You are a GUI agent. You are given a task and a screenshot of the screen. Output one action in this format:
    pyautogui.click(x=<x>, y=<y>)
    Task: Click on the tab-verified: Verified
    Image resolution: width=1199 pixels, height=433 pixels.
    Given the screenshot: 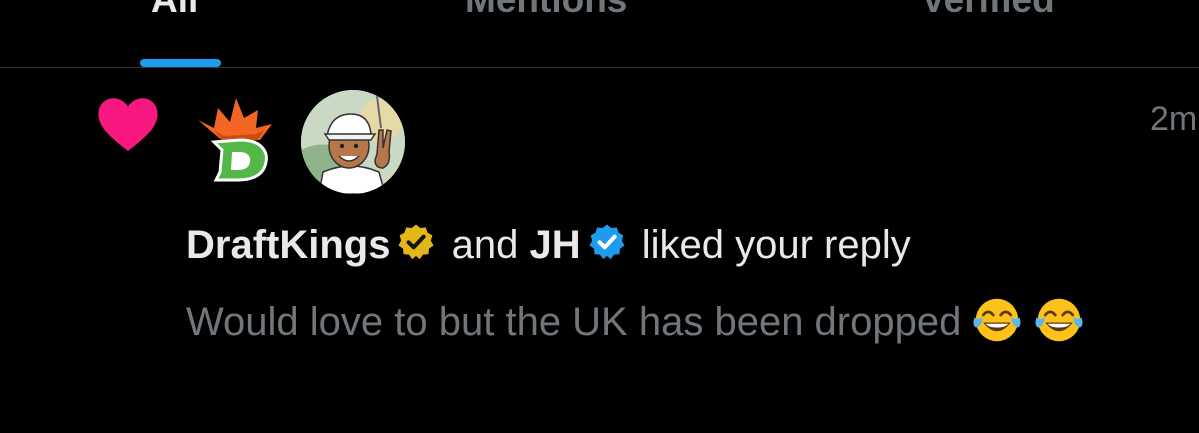 What is the action you would take?
    pyautogui.click(x=988, y=10)
    